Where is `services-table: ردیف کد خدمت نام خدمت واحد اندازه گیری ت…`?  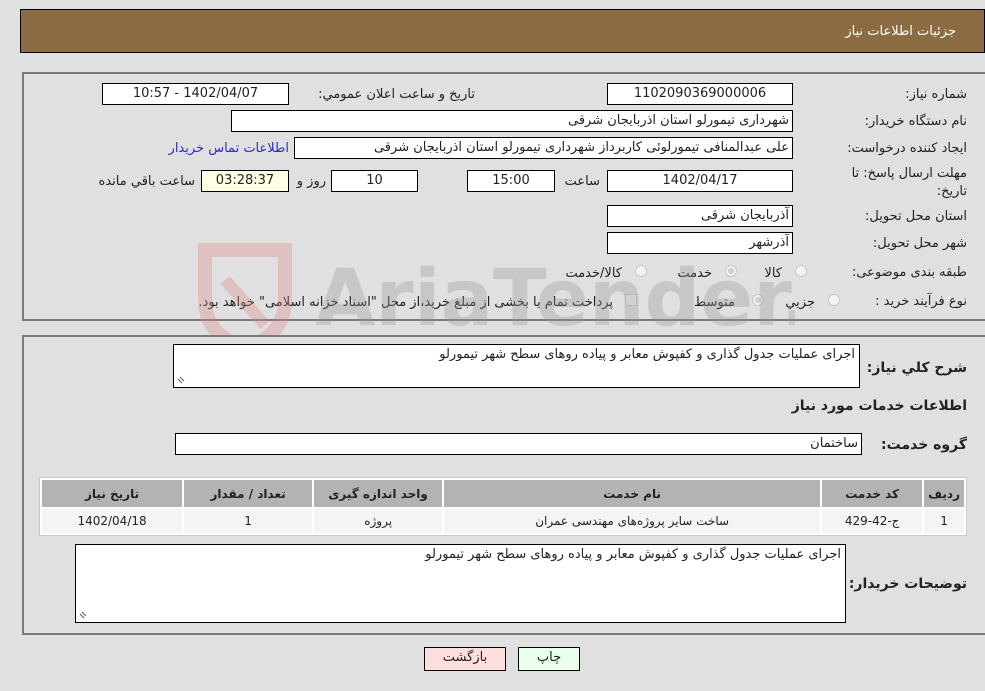
services-table: ردیف کد خدمت نام خدمت واحد اندازه گیری ت… is located at coordinates (503, 506).